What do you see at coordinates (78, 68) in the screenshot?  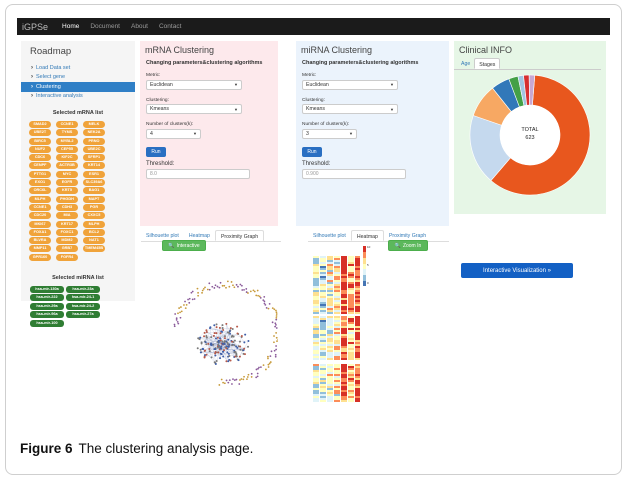 I see `menu-load-data: › Load Data set` at bounding box center [78, 68].